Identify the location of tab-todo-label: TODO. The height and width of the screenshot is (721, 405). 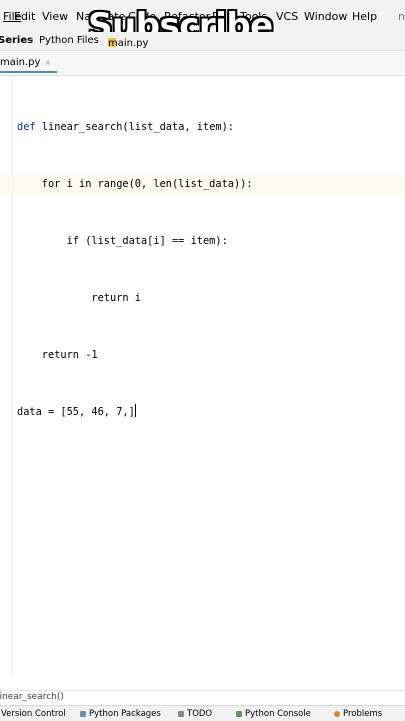
(200, 714).